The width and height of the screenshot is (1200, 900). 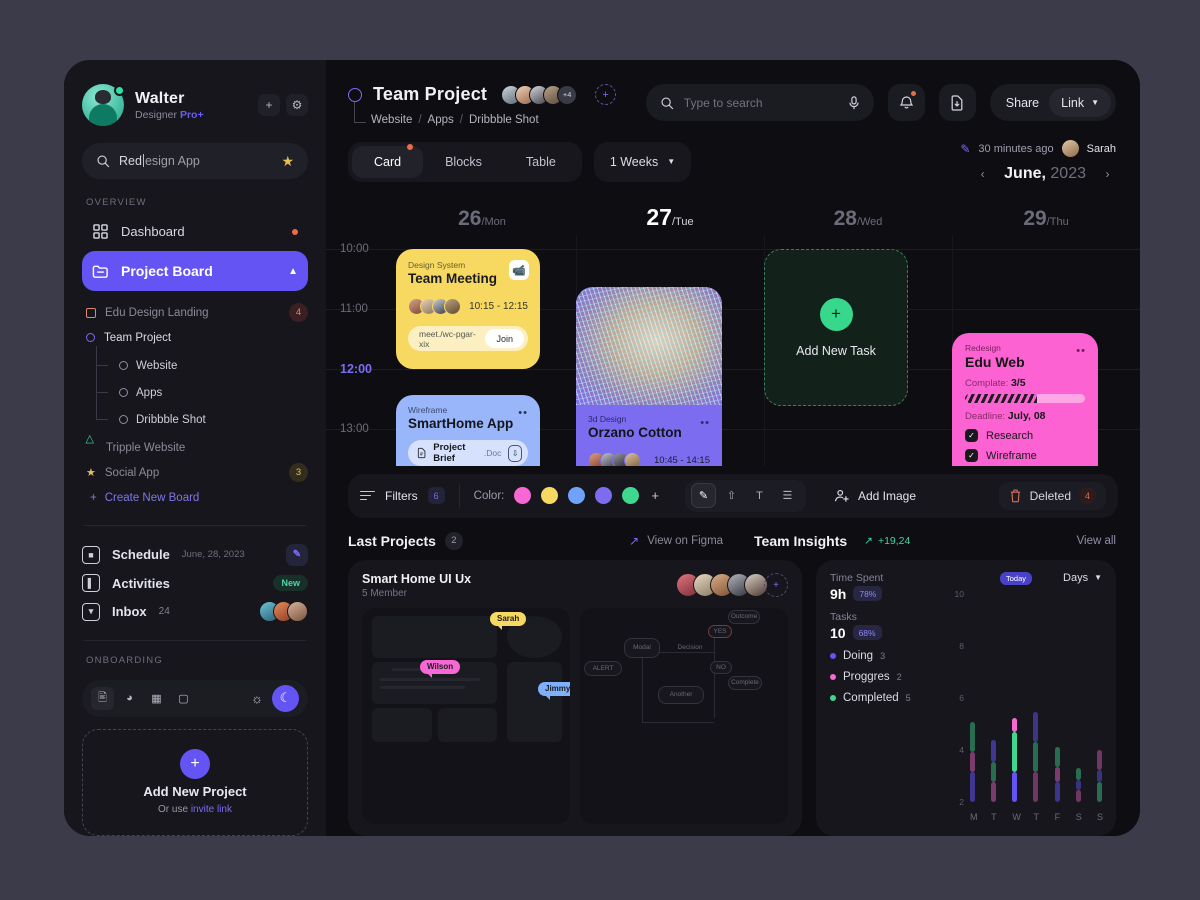 What do you see at coordinates (982, 174) in the screenshot?
I see `prev-month-button: ‹` at bounding box center [982, 174].